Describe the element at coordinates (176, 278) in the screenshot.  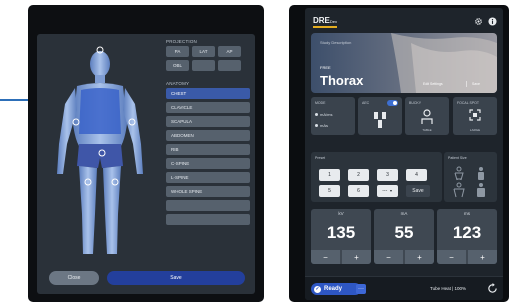
I see `save-button: Save` at that location.